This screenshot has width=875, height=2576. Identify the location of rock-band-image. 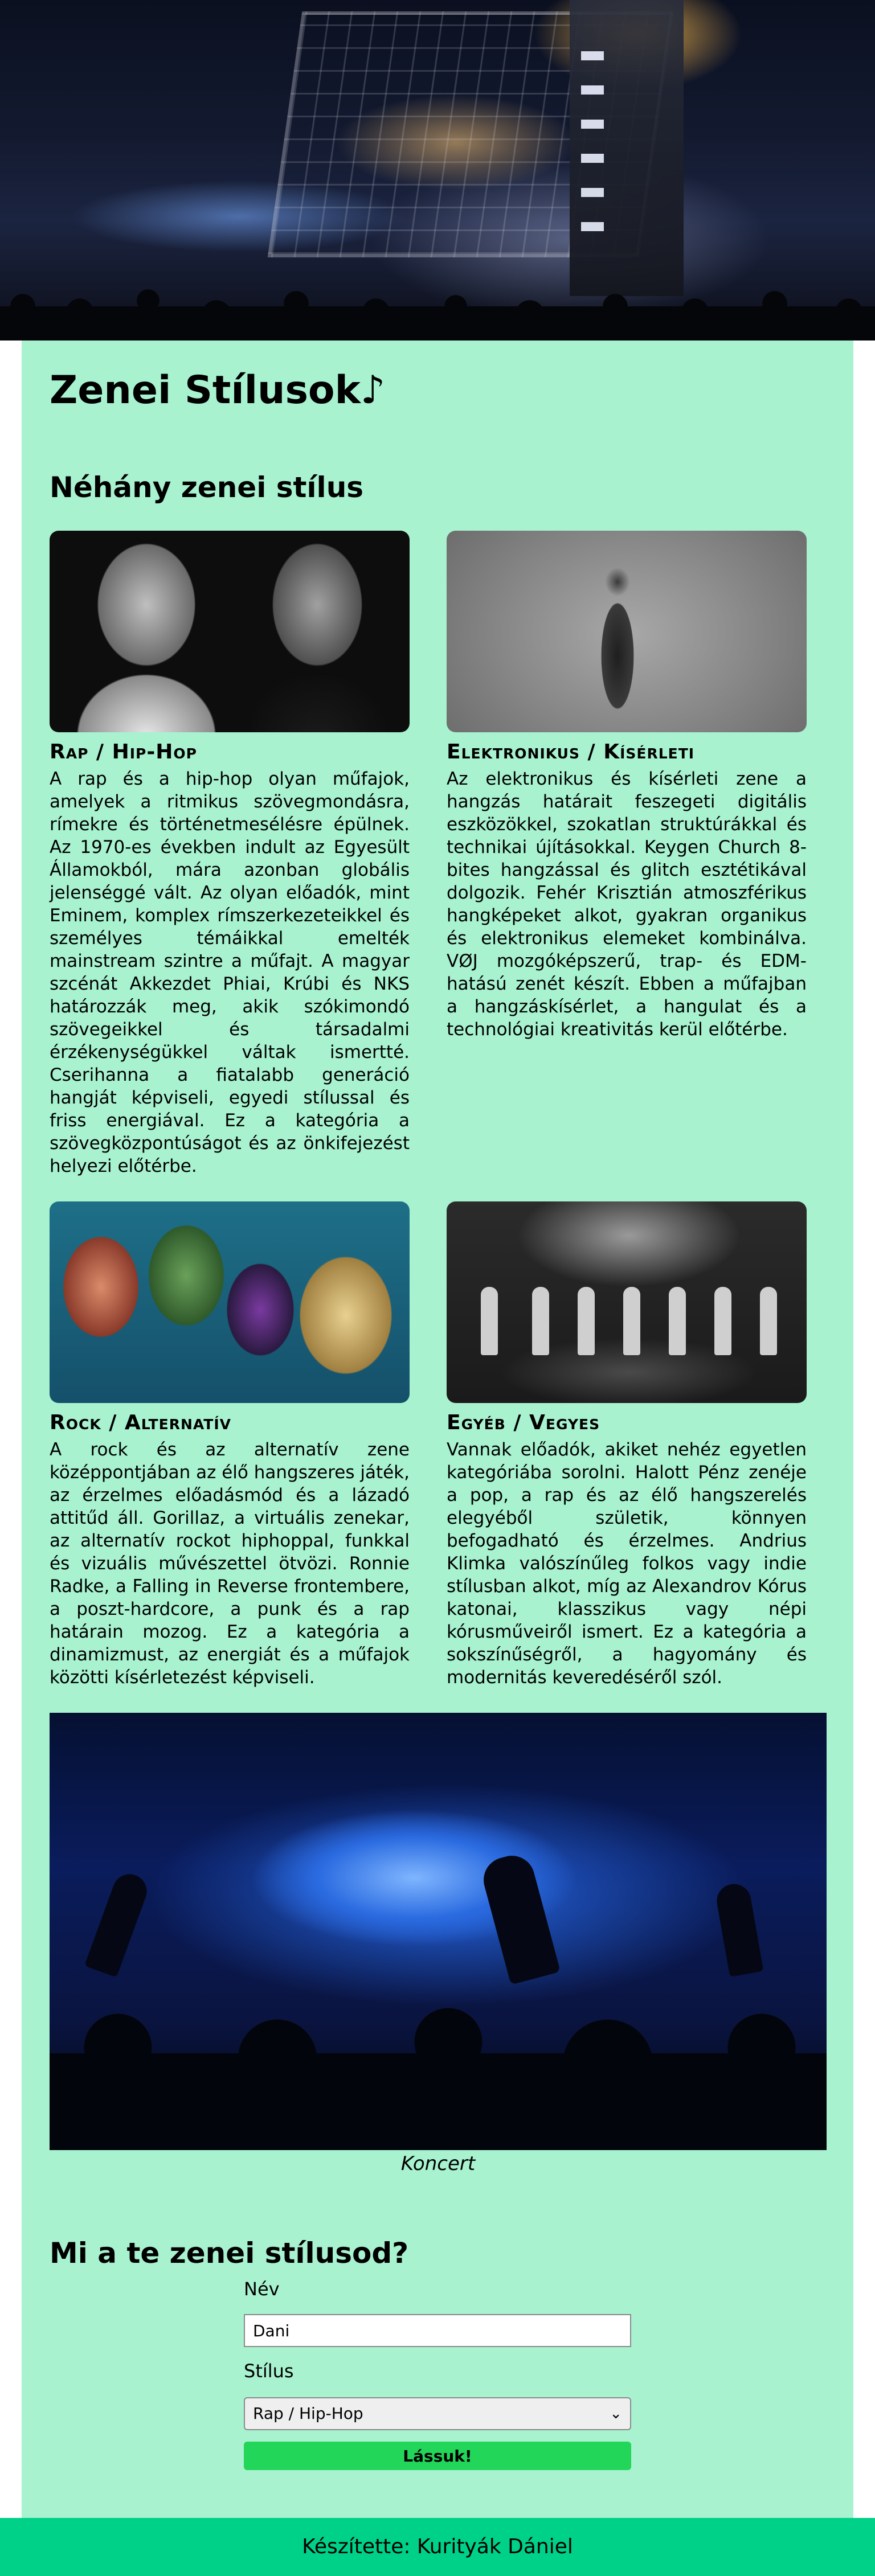
(230, 1302).